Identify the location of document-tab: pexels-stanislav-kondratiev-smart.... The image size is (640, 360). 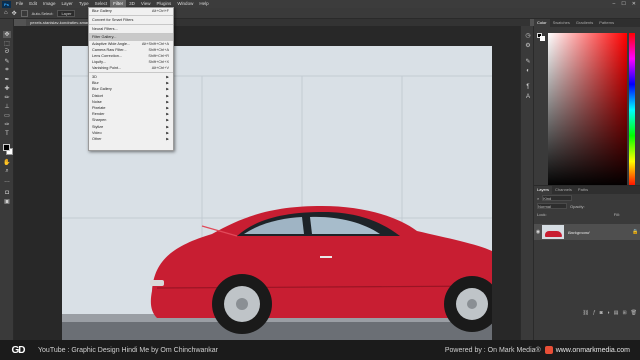
(61, 22).